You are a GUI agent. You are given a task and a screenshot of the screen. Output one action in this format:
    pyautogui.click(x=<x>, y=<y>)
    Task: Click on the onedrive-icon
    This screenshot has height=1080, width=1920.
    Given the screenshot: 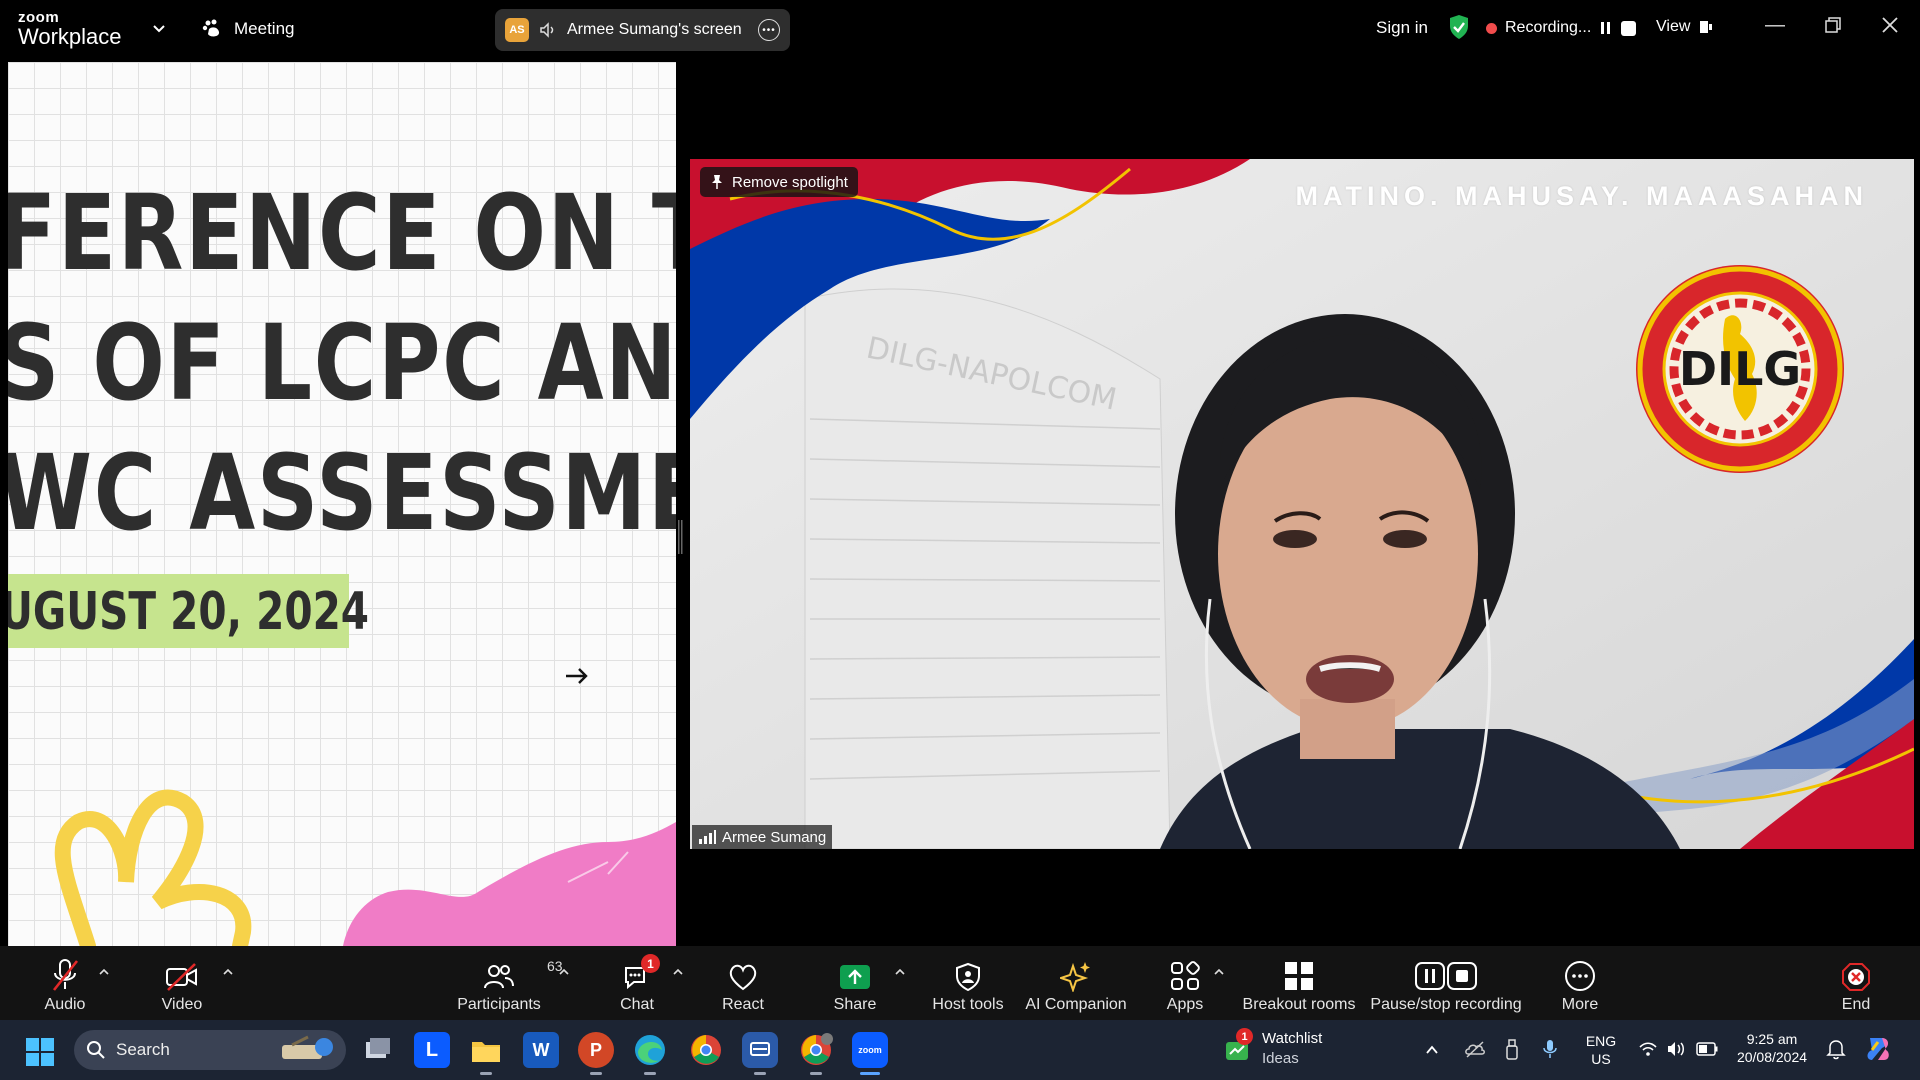 What is the action you would take?
    pyautogui.click(x=1475, y=1049)
    